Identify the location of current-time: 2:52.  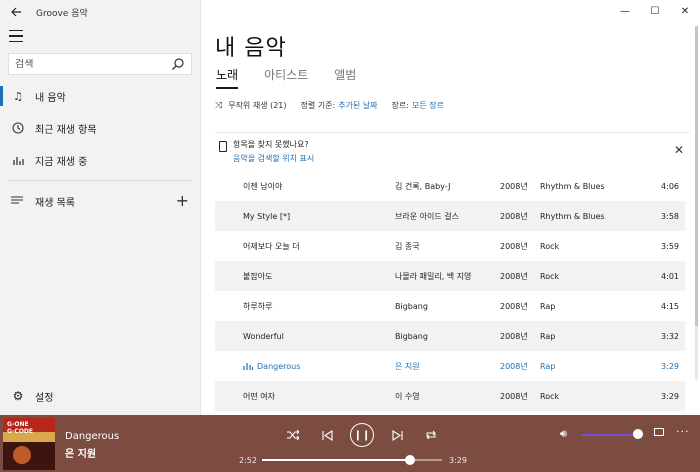
(248, 460).